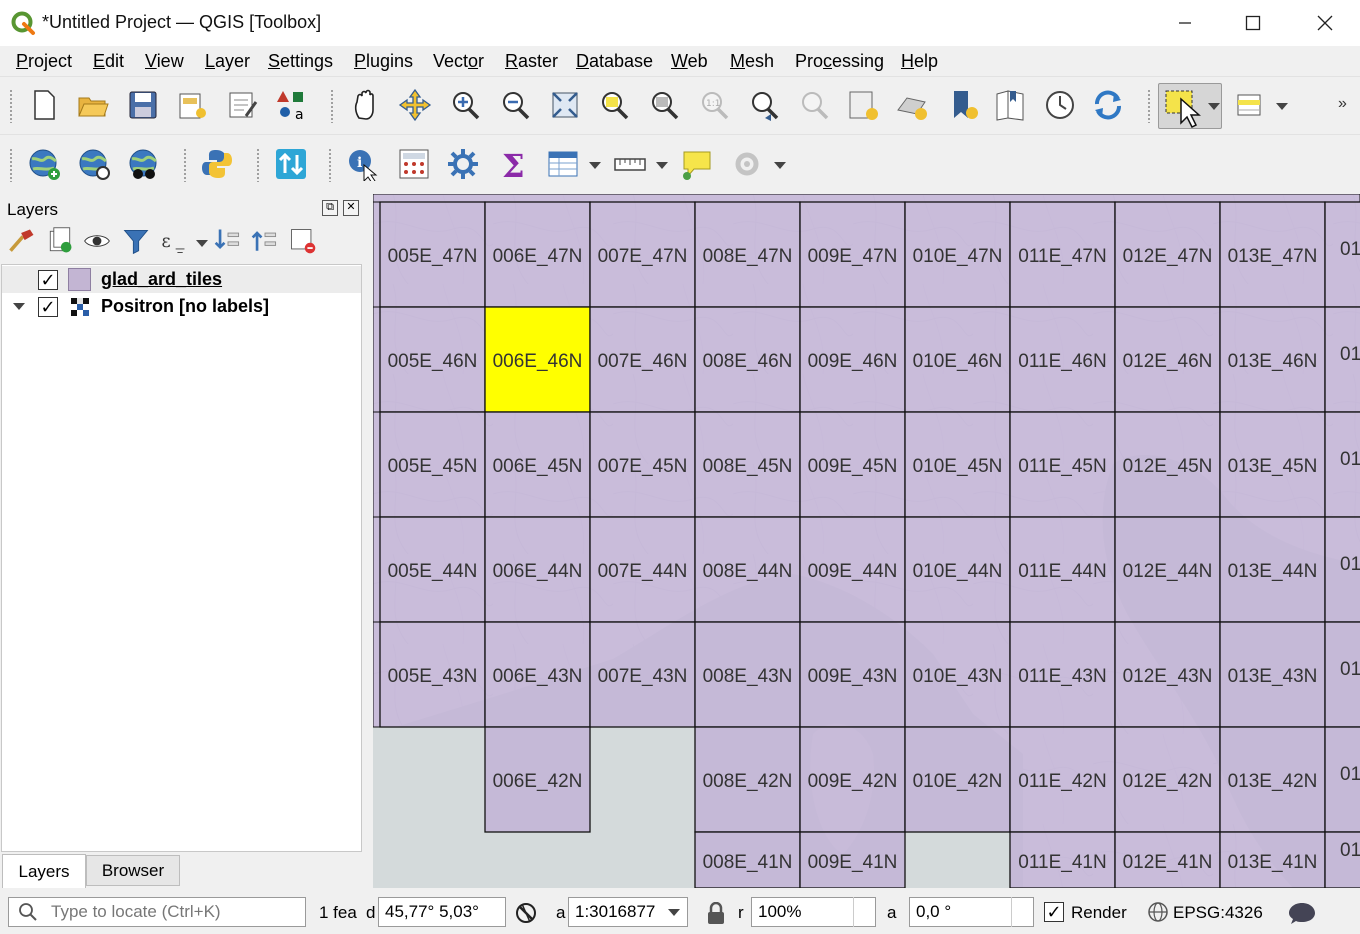  What do you see at coordinates (157, 912) in the screenshot?
I see `locator-search-input: Type to locate (Ctrl+K)` at bounding box center [157, 912].